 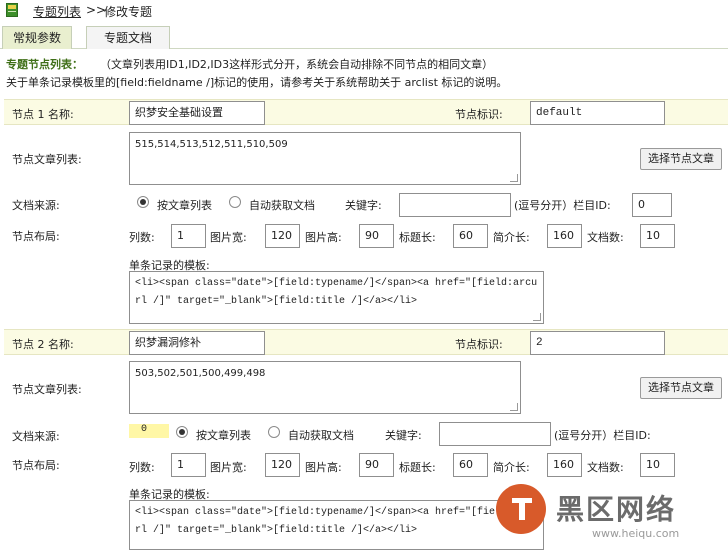 What do you see at coordinates (455, 205) in the screenshot?
I see `node1-keyword-input` at bounding box center [455, 205].